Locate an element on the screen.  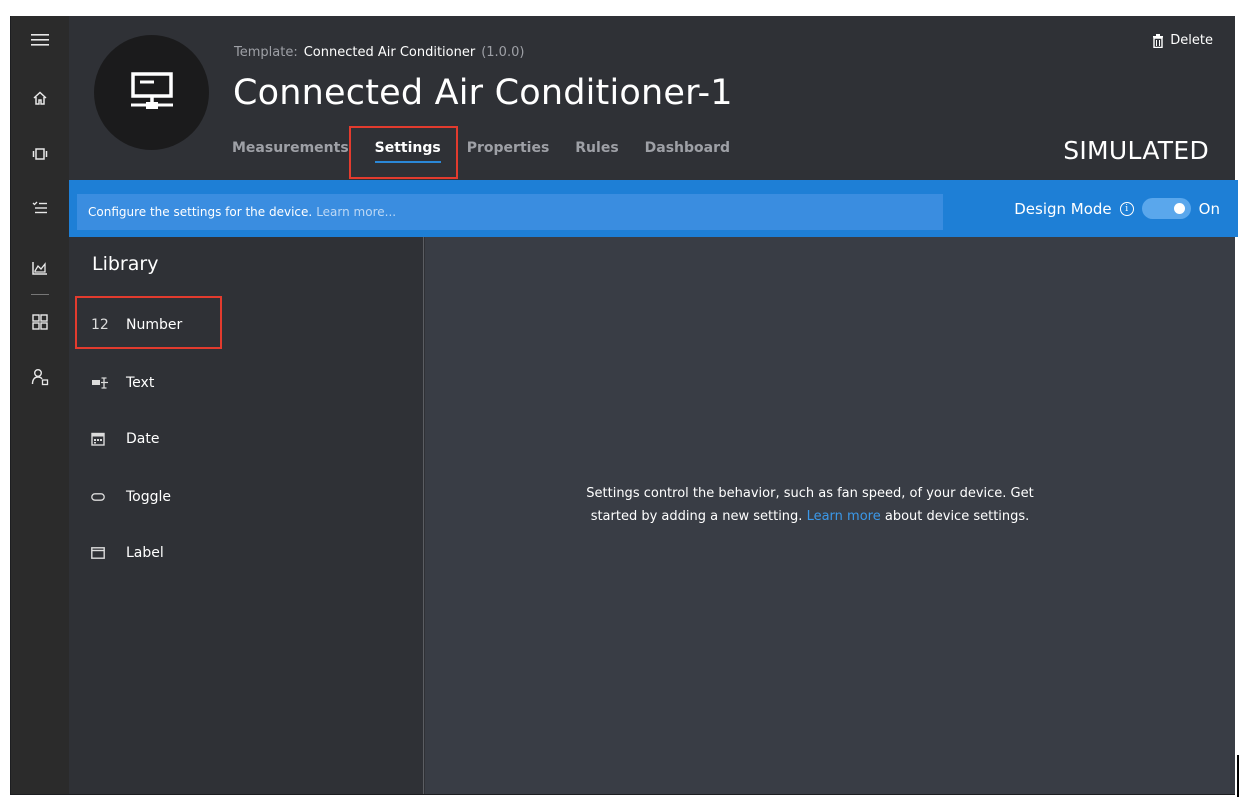
simulated-badge: SIMULATED is located at coordinates (1136, 150).